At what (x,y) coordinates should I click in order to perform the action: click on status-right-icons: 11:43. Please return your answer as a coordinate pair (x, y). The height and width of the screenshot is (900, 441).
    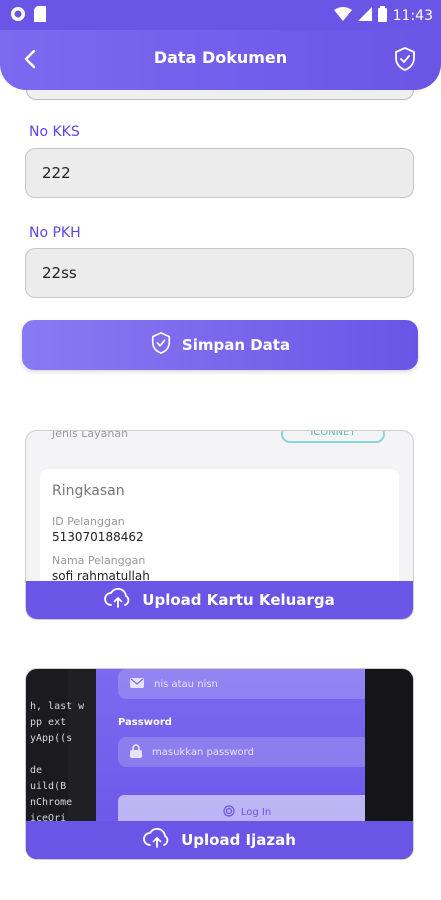
    Looking at the image, I should click on (383, 16).